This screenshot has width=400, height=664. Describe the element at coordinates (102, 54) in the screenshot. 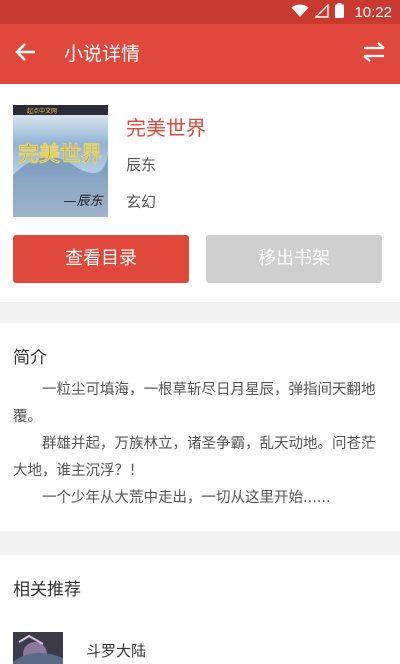

I see `page-title: 小说详情` at that location.